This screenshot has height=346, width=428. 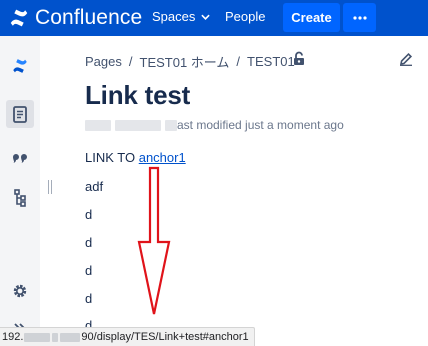 I want to click on status-url-start: 192., so click(x=13, y=337).